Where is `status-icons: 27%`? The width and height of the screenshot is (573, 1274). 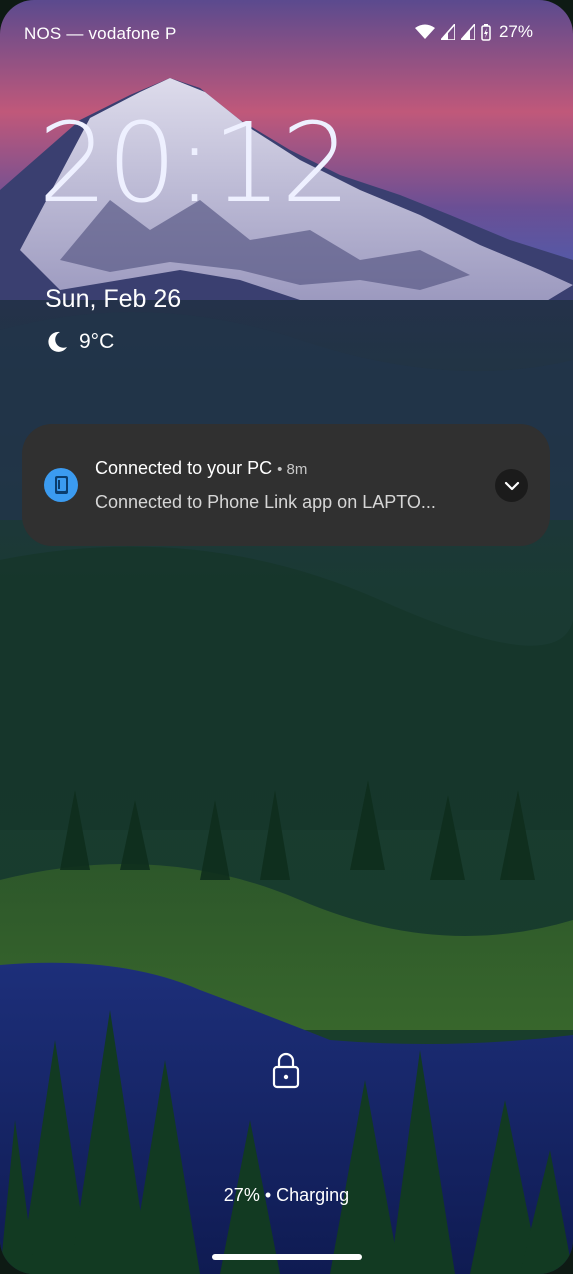
status-icons: 27% is located at coordinates (473, 32).